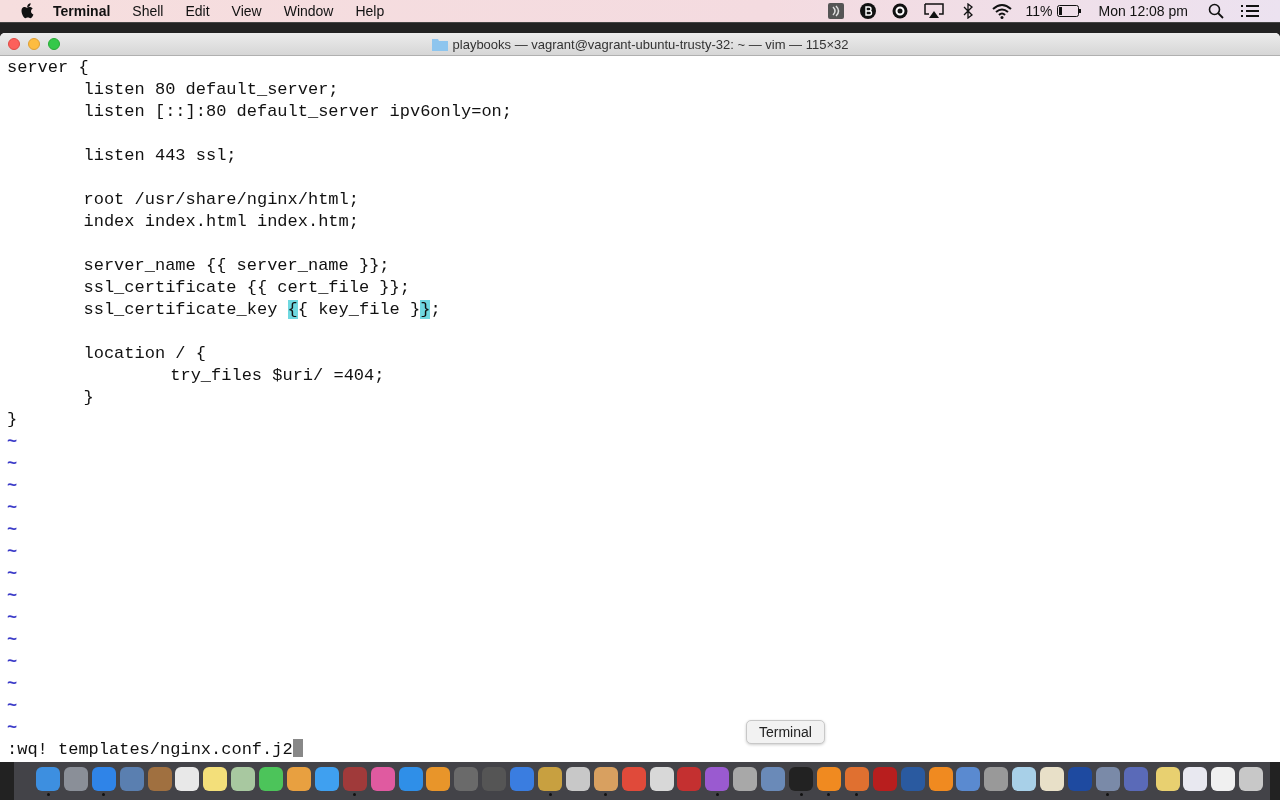  I want to click on code-line: location / {, so click(144, 353).